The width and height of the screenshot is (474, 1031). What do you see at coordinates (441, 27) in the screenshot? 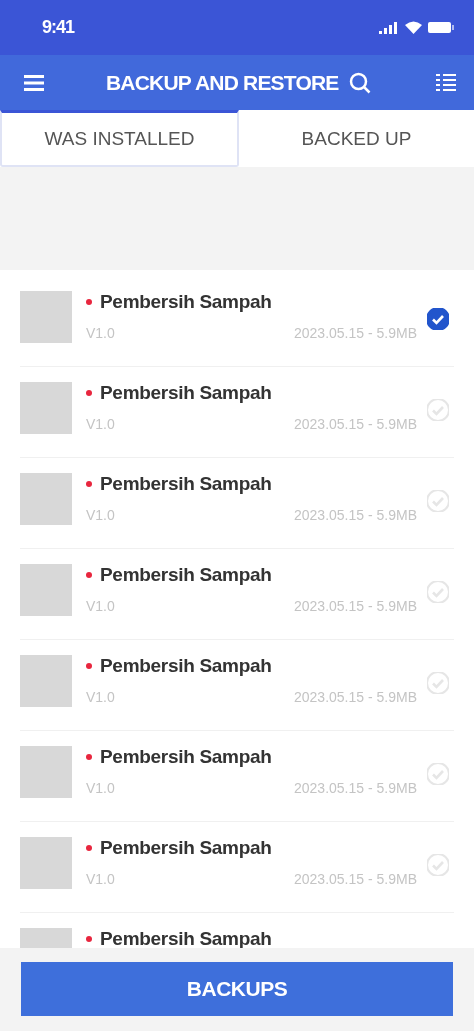
I see `battery-icon` at bounding box center [441, 27].